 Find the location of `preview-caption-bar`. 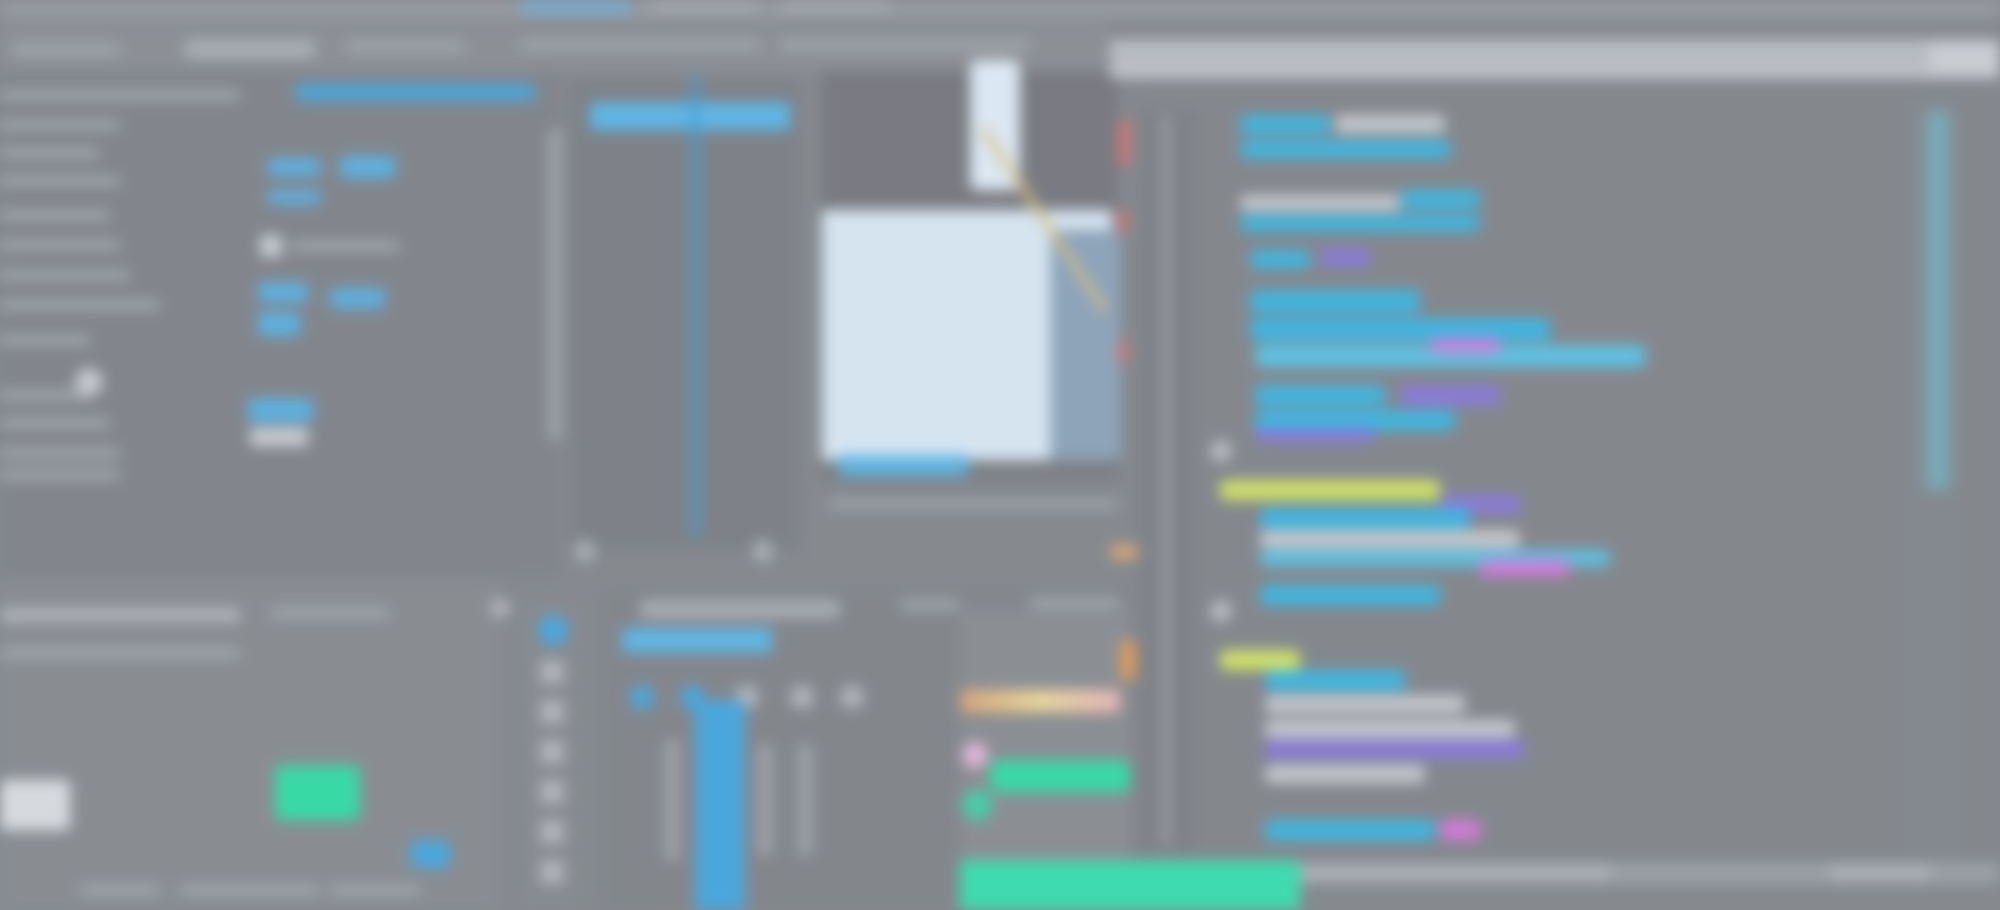

preview-caption-bar is located at coordinates (903, 465).